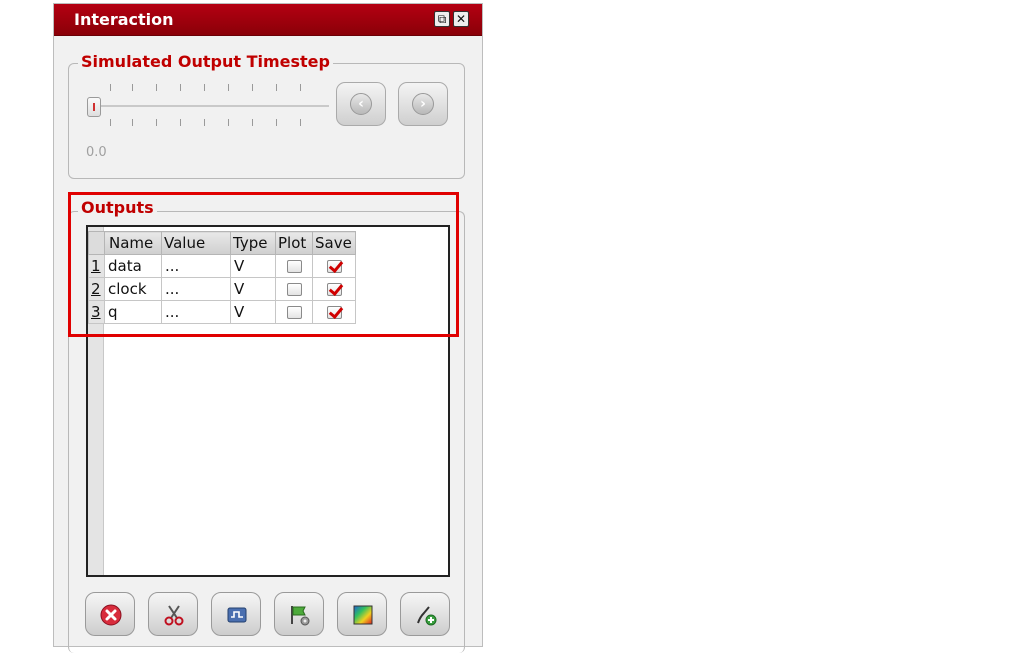 The height and width of the screenshot is (653, 1013). I want to click on slider-handle, so click(94, 107).